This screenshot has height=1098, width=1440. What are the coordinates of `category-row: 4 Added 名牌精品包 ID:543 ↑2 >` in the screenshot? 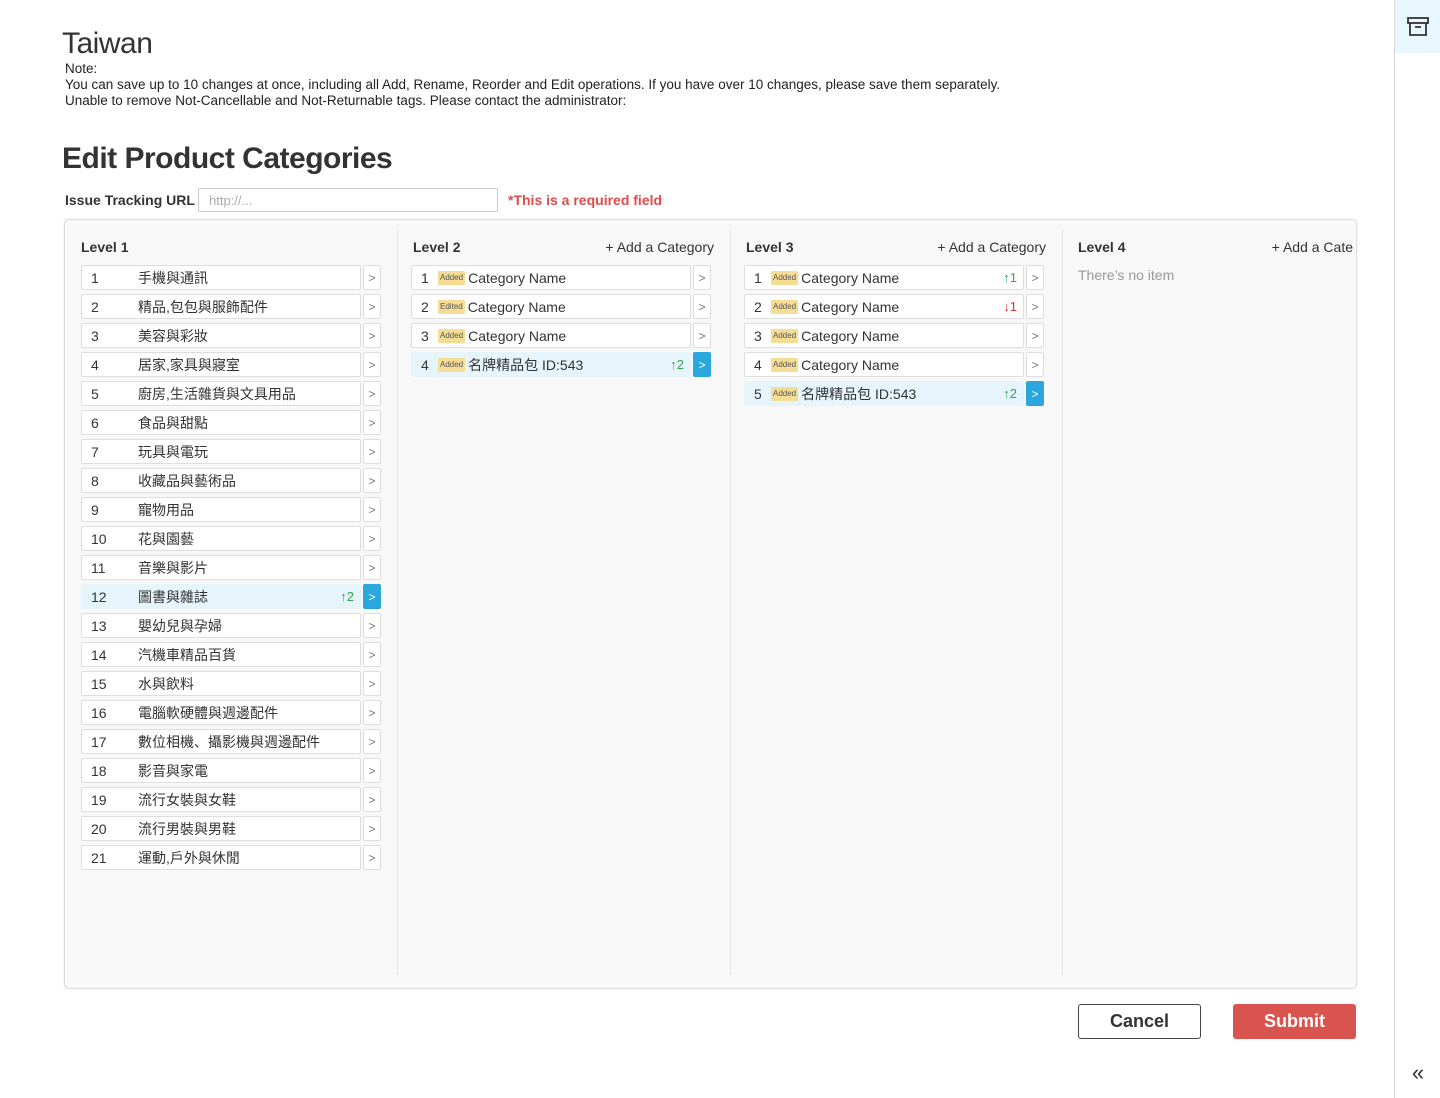 It's located at (561, 364).